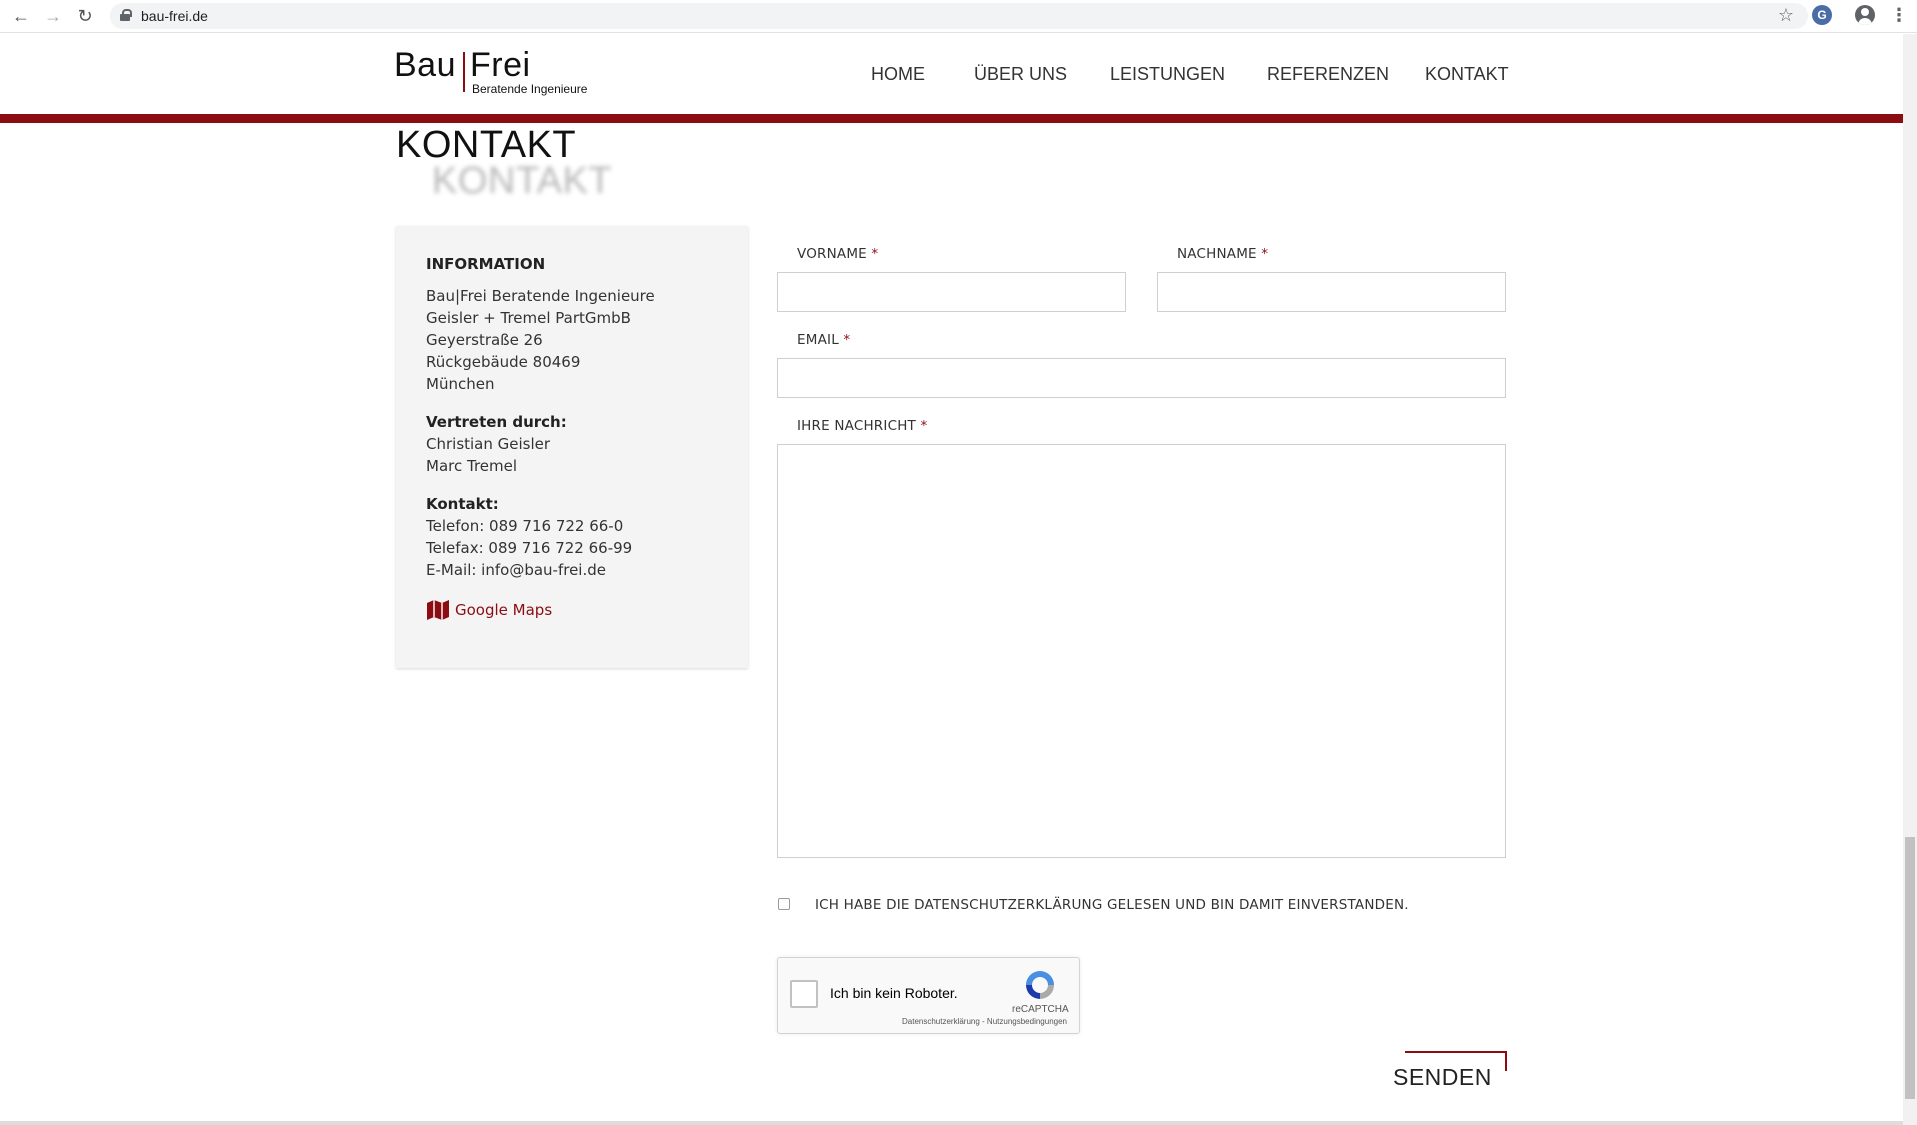  Describe the element at coordinates (784, 904) in the screenshot. I see `consent-checkbox` at that location.